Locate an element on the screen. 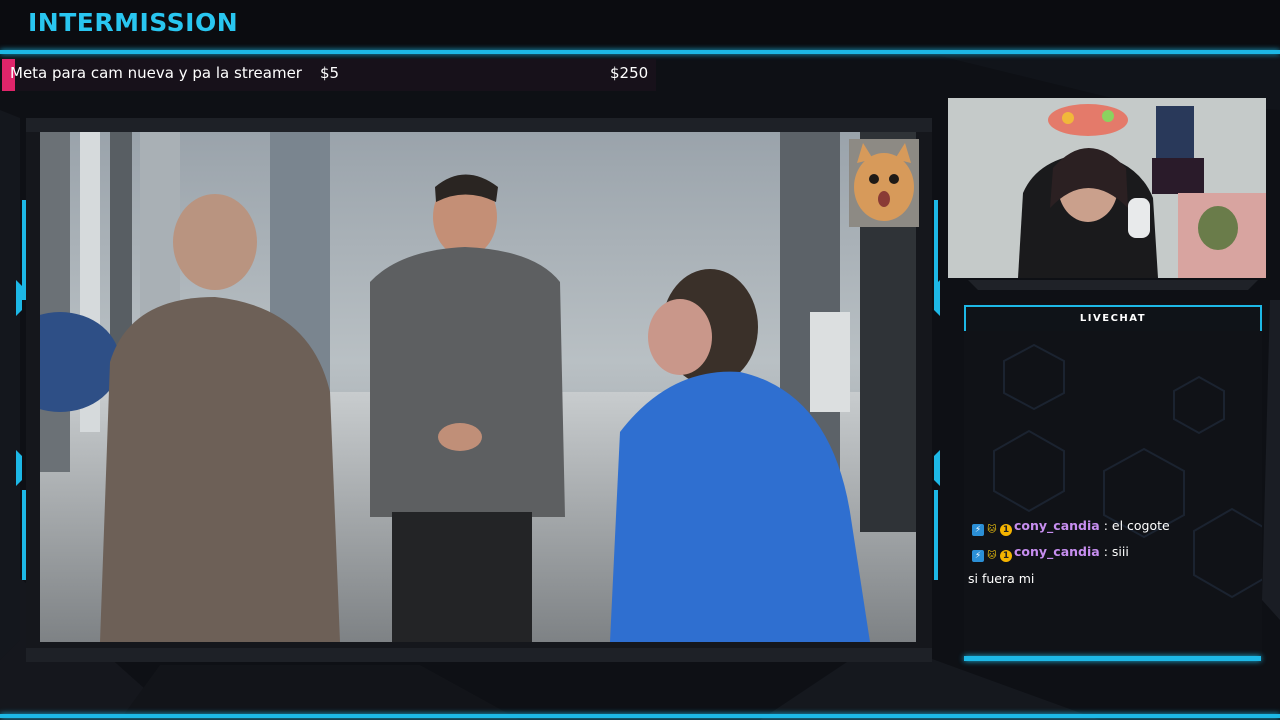  page-title: INTERMISSION is located at coordinates (133, 22).